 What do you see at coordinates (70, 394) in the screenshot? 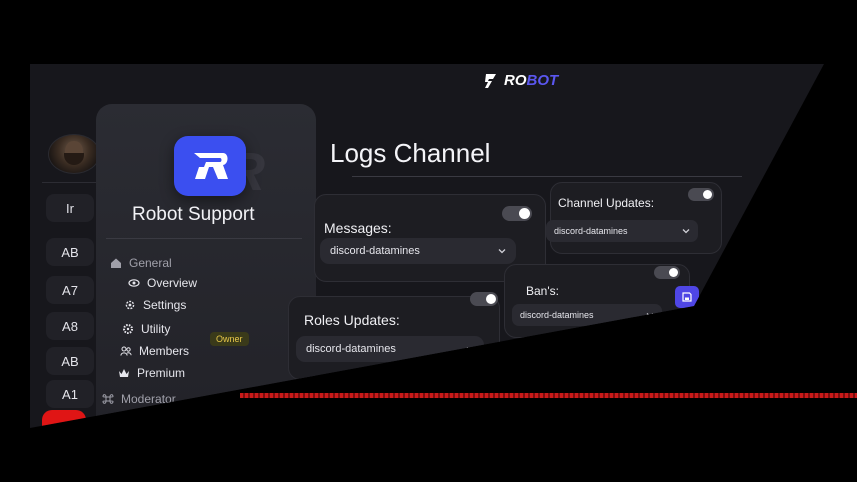
I see `rail-server-button: A1` at bounding box center [70, 394].